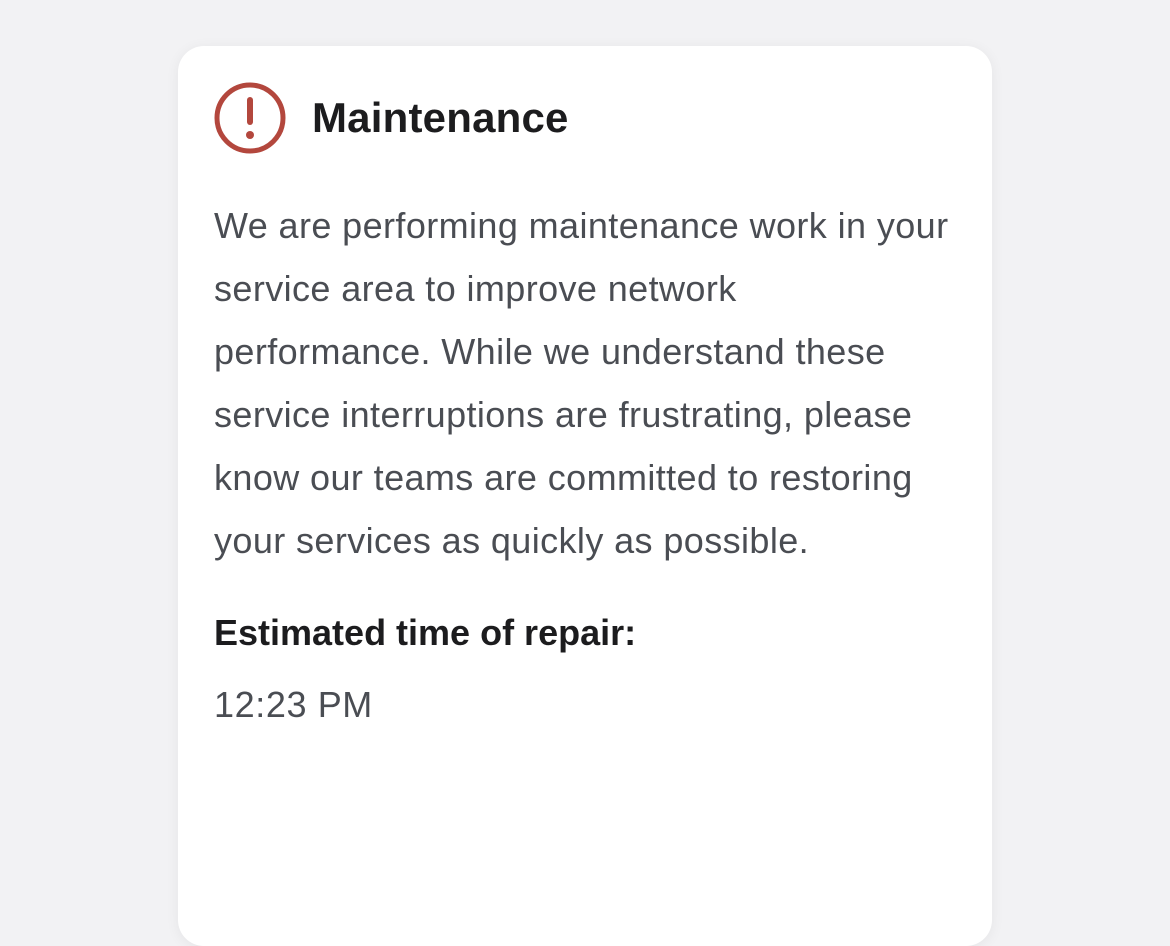 The width and height of the screenshot is (1170, 946). Describe the element at coordinates (425, 632) in the screenshot. I see `repair-time-label: Estimated time of repair:` at that location.